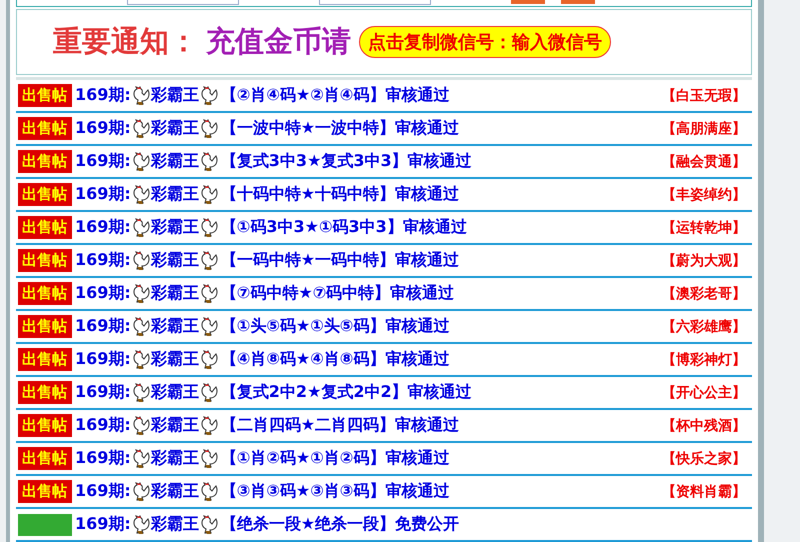 The image size is (800, 542). Describe the element at coordinates (704, 195) in the screenshot. I see `author-tag: 【丰姿绰约】` at that location.